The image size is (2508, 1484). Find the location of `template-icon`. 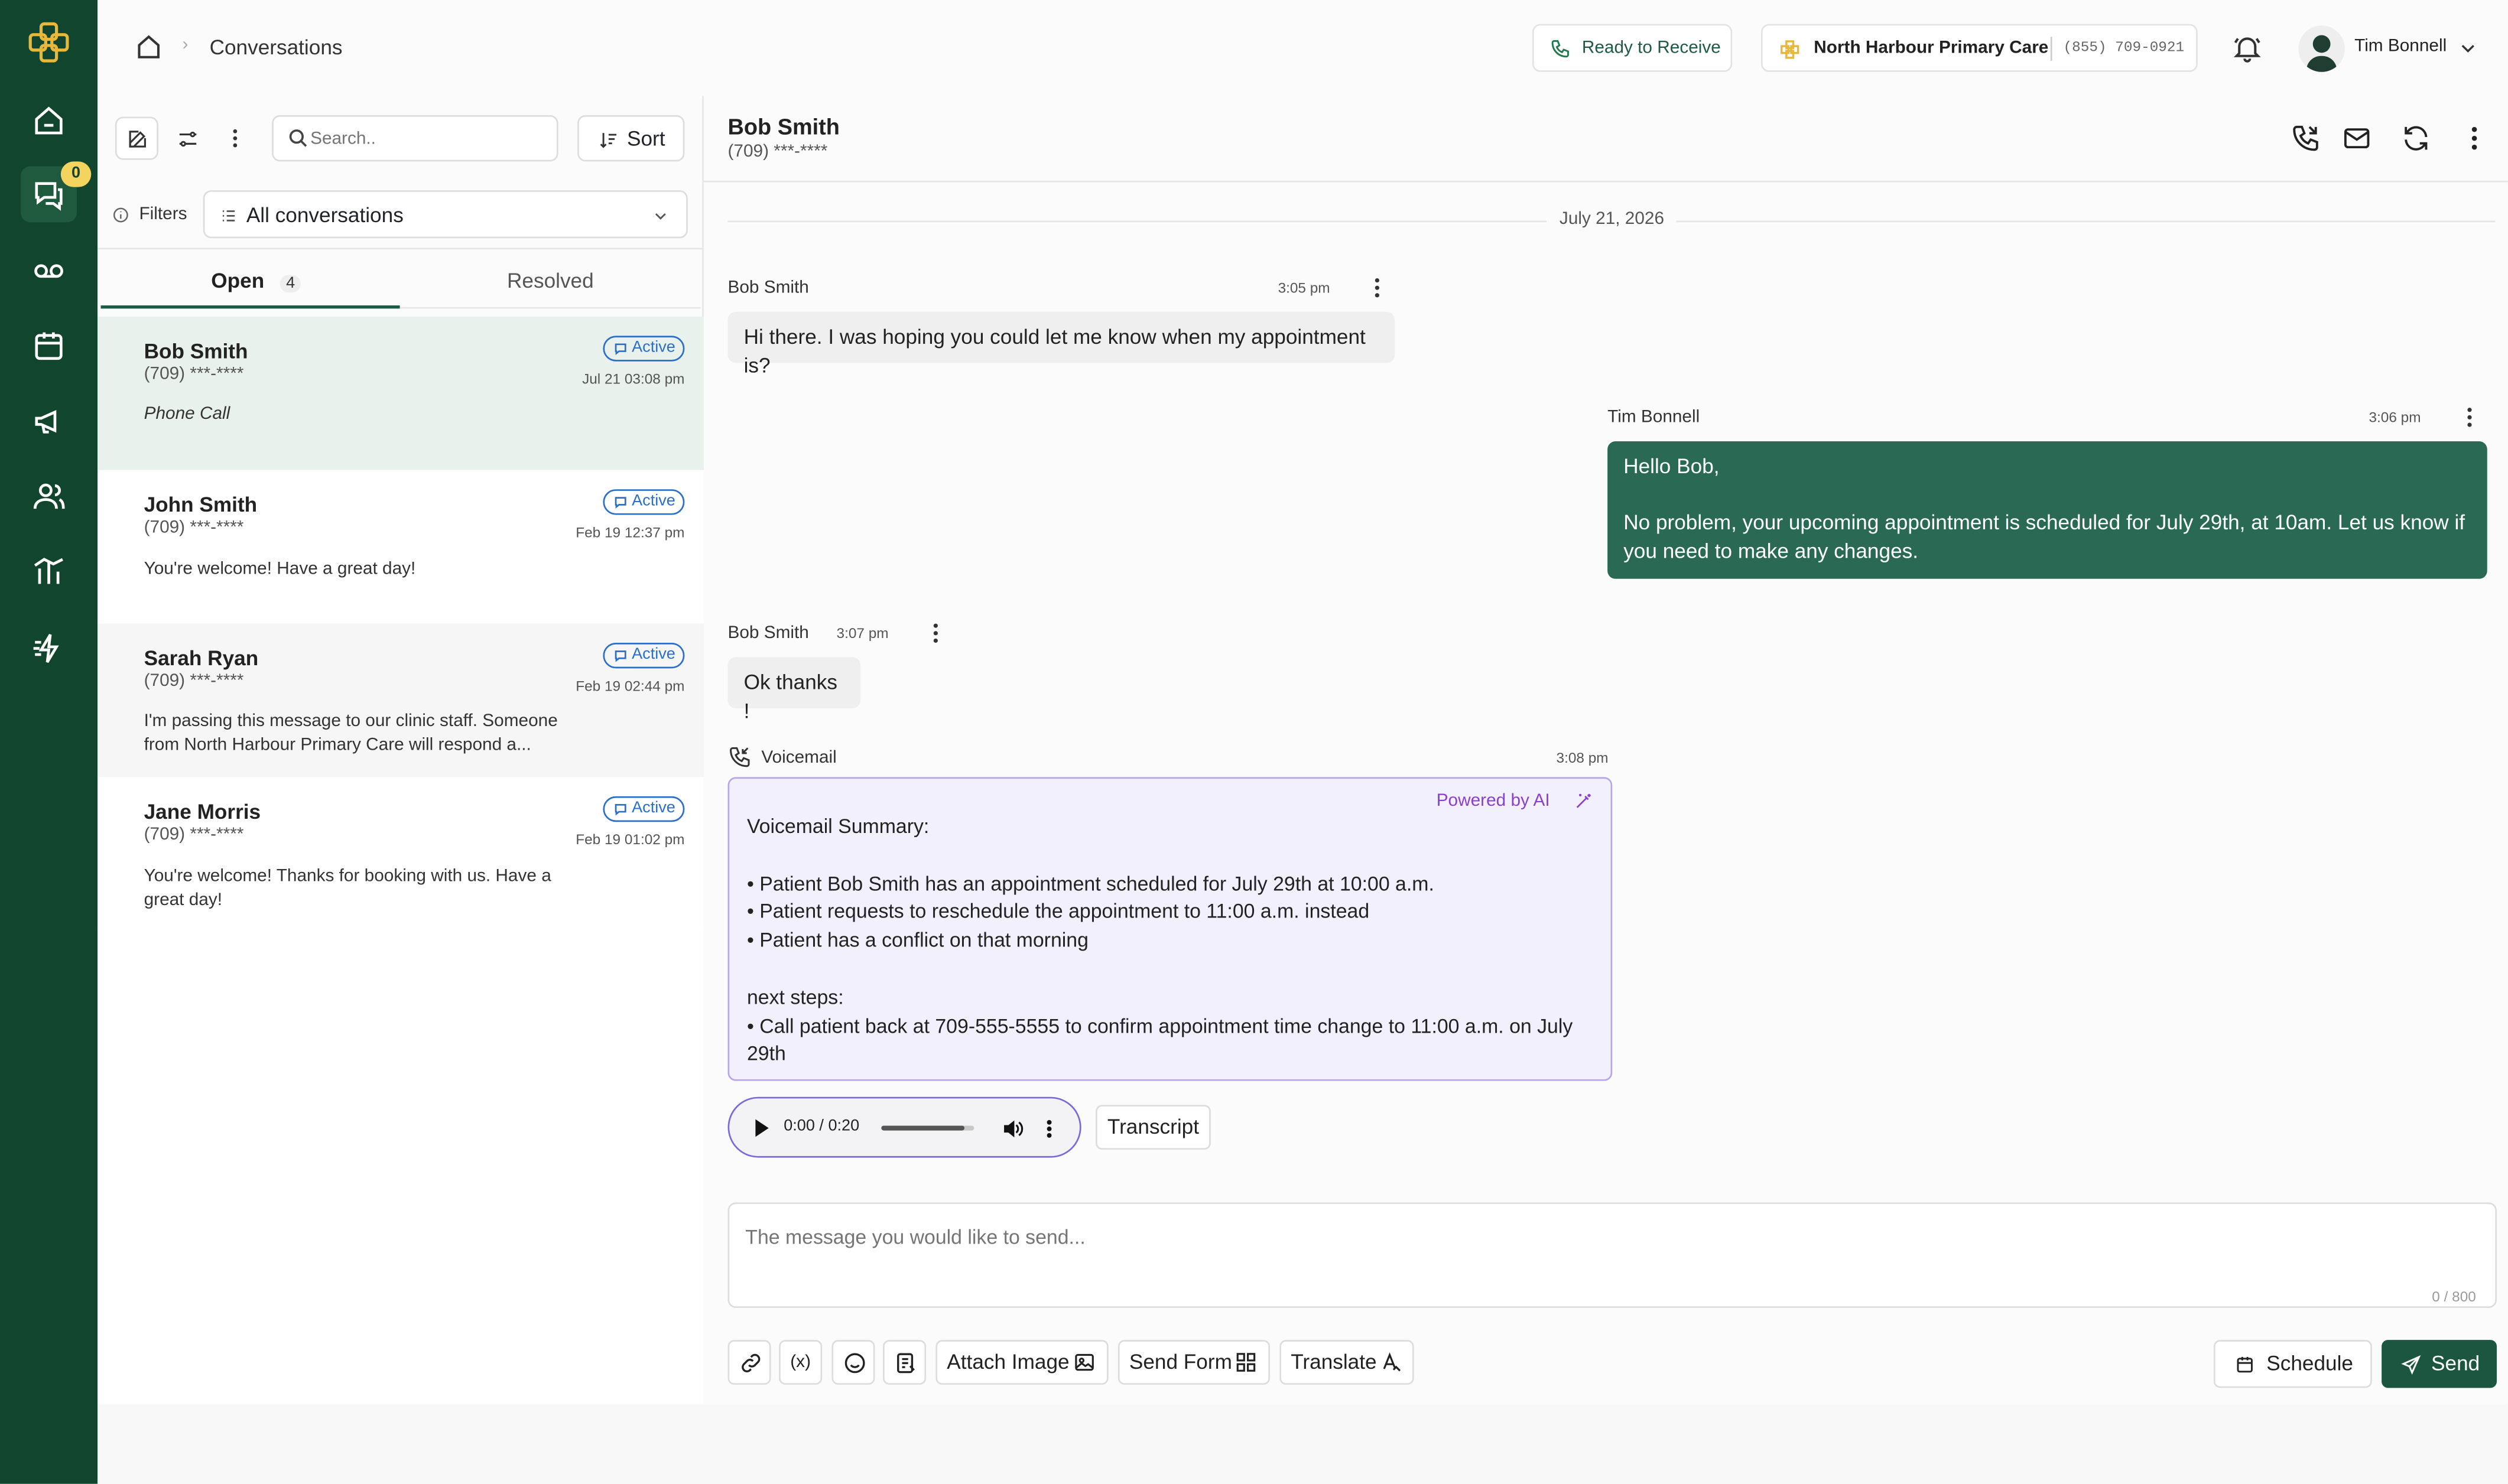

template-icon is located at coordinates (906, 1363).